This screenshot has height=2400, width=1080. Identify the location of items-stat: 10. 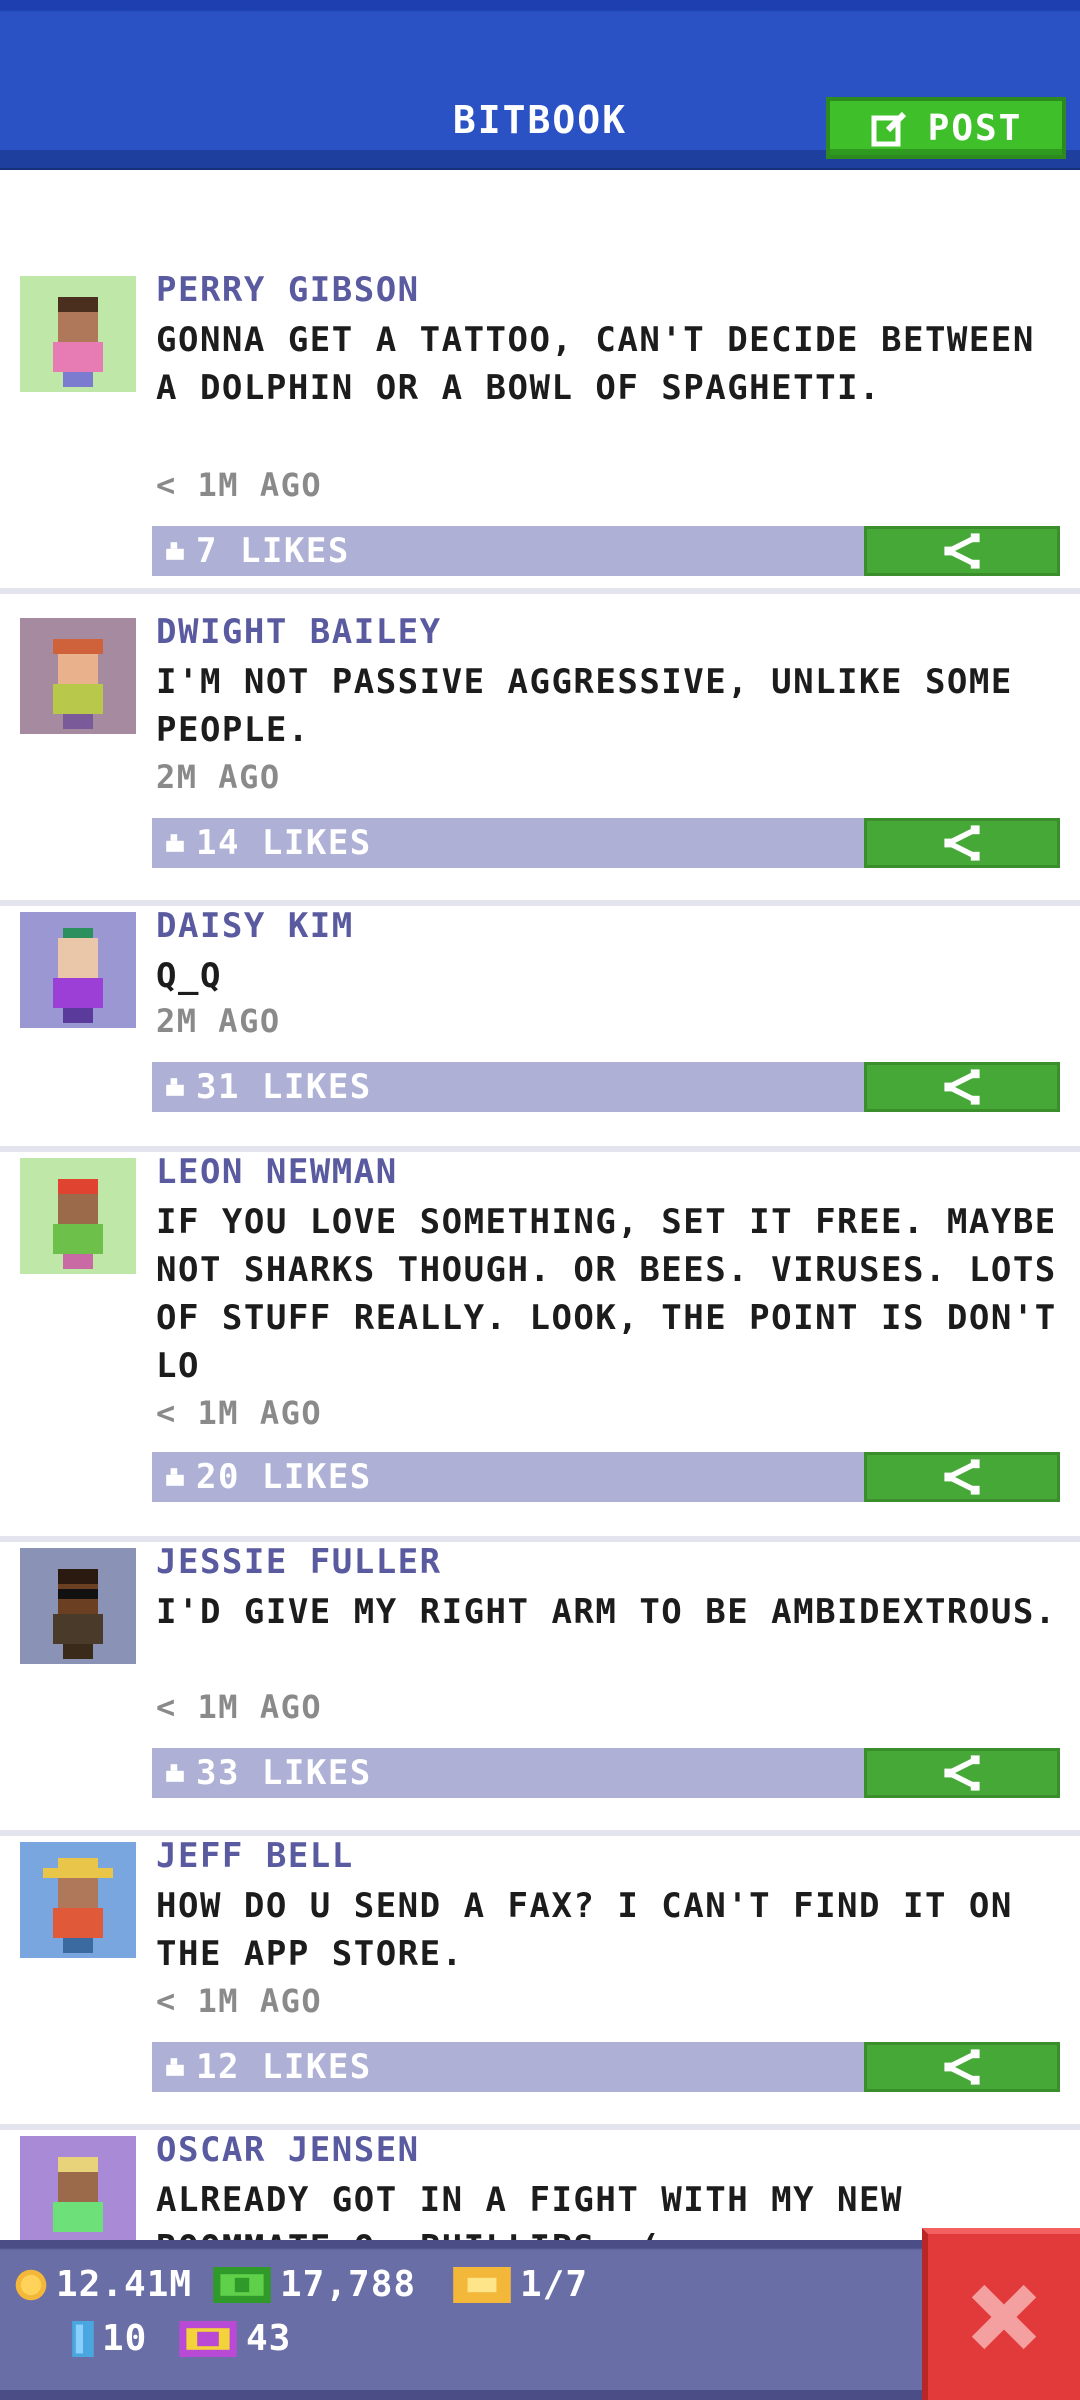
(109, 2338).